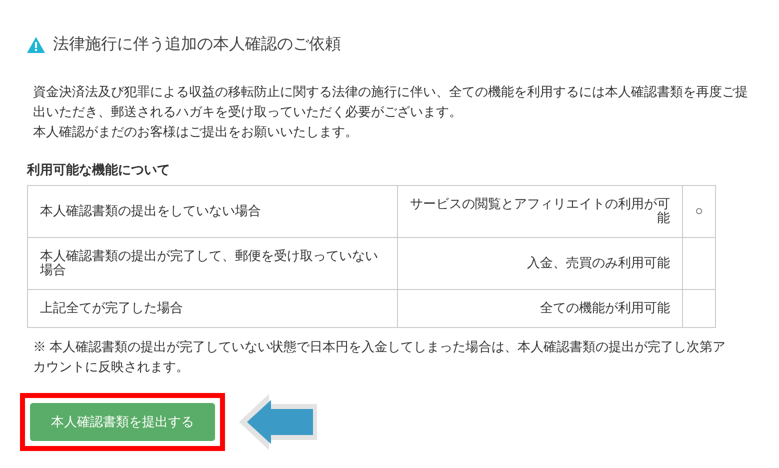 The height and width of the screenshot is (468, 779). What do you see at coordinates (540, 263) in the screenshot?
I see `table-cell: 入金、売買のみ利用可能` at bounding box center [540, 263].